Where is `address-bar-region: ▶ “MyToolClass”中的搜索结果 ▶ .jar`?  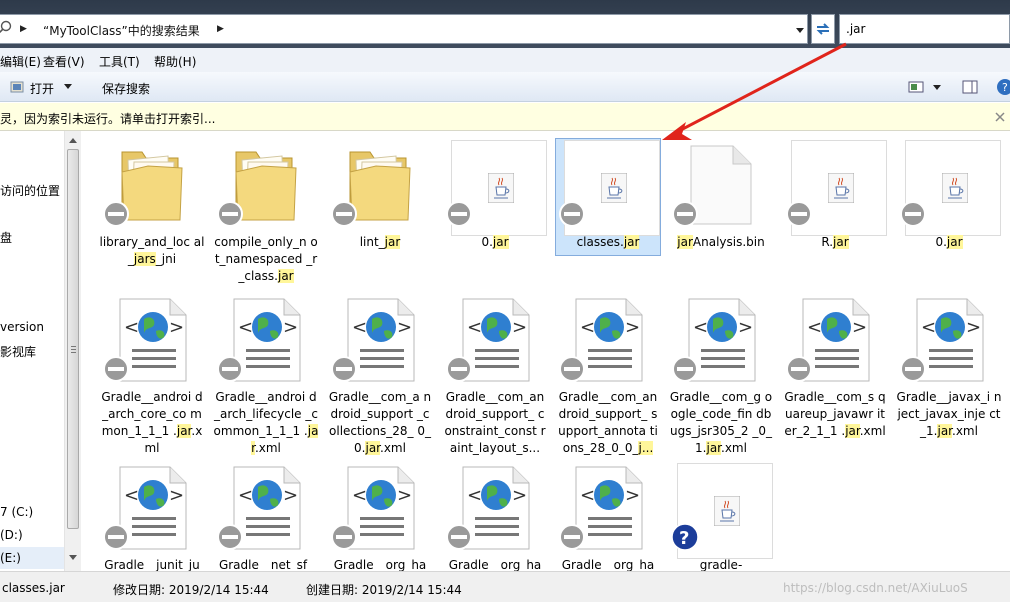 address-bar-region: ▶ “MyToolClass”中的搜索结果 ▶ .jar is located at coordinates (505, 24).